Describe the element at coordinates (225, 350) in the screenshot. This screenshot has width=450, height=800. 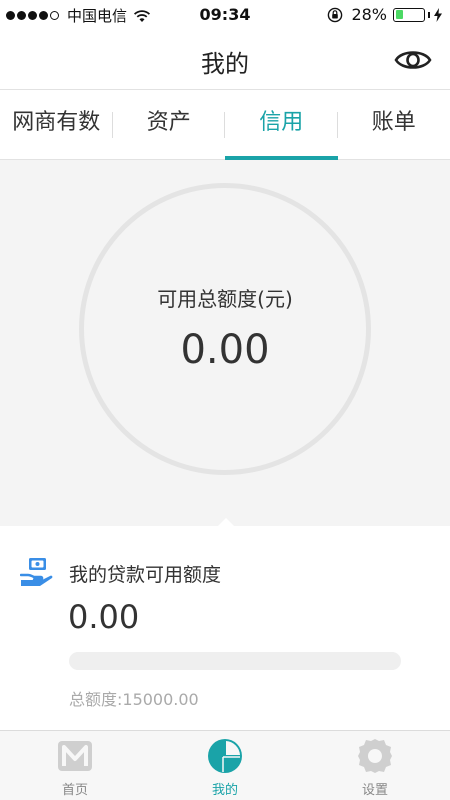
I see `available-credit-value: 0.00` at that location.